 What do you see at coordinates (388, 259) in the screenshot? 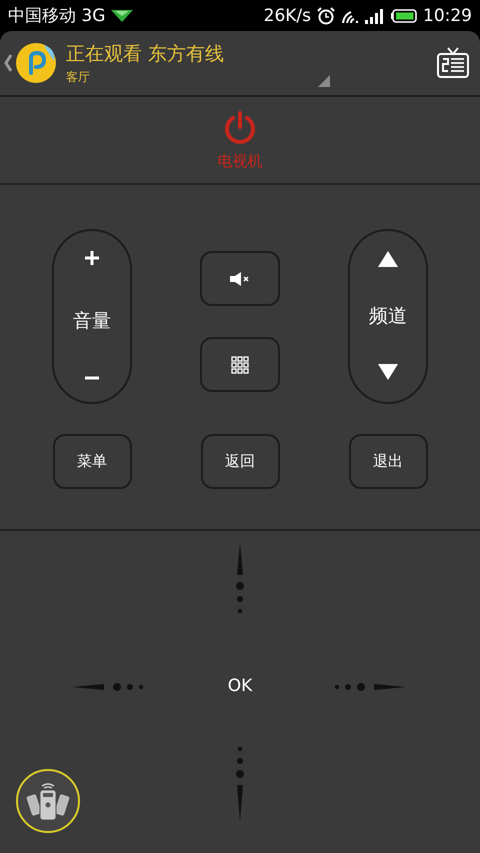
I see `up-triangle-icon` at bounding box center [388, 259].